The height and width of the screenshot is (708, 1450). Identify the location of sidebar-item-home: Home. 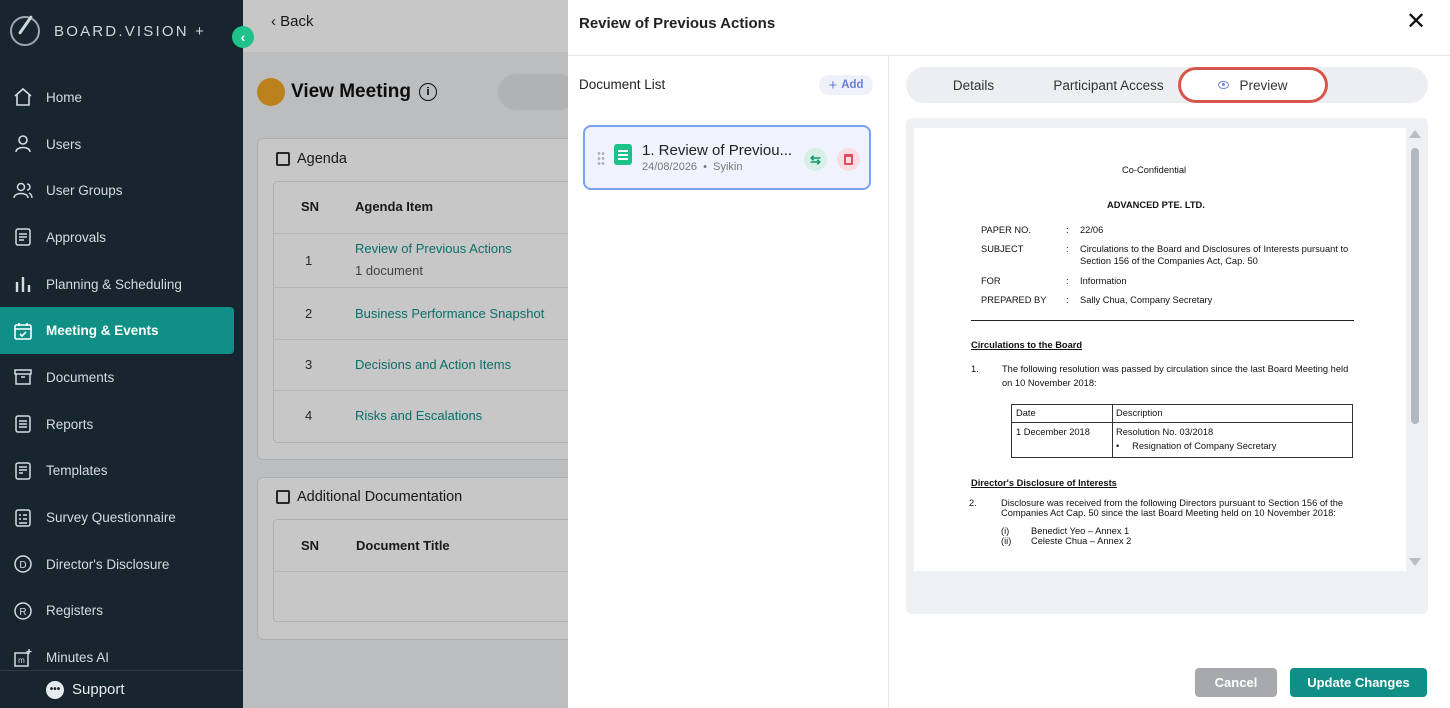
(121, 97).